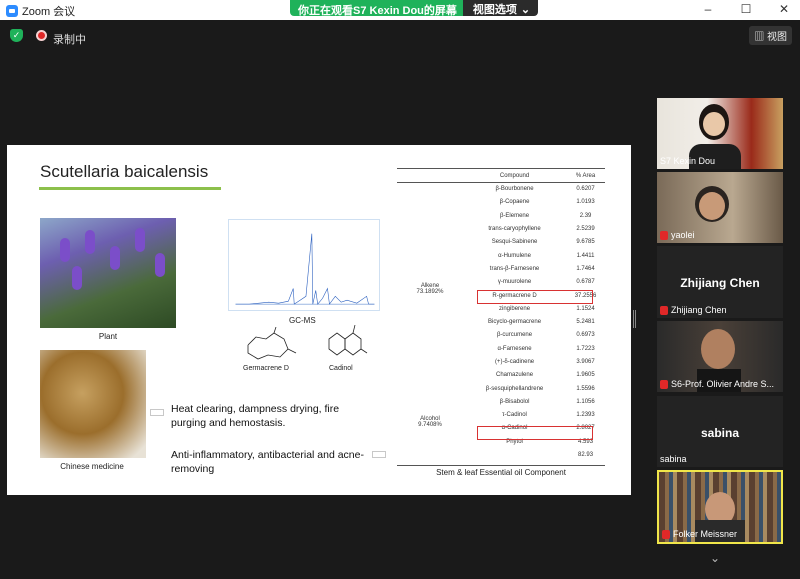  What do you see at coordinates (585, 401) in the screenshot?
I see `table-cell-area: 1.1056` at bounding box center [585, 401].